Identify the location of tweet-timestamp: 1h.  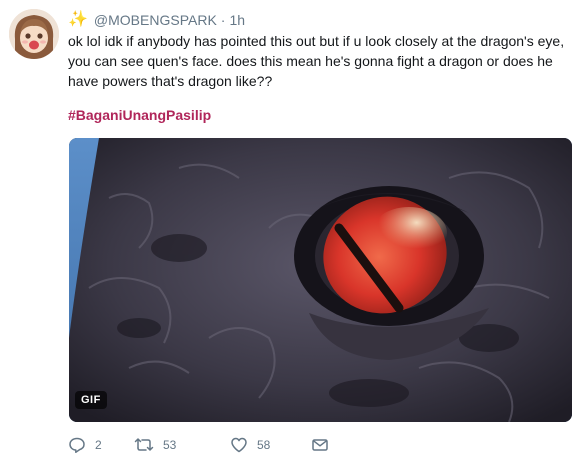
(237, 20).